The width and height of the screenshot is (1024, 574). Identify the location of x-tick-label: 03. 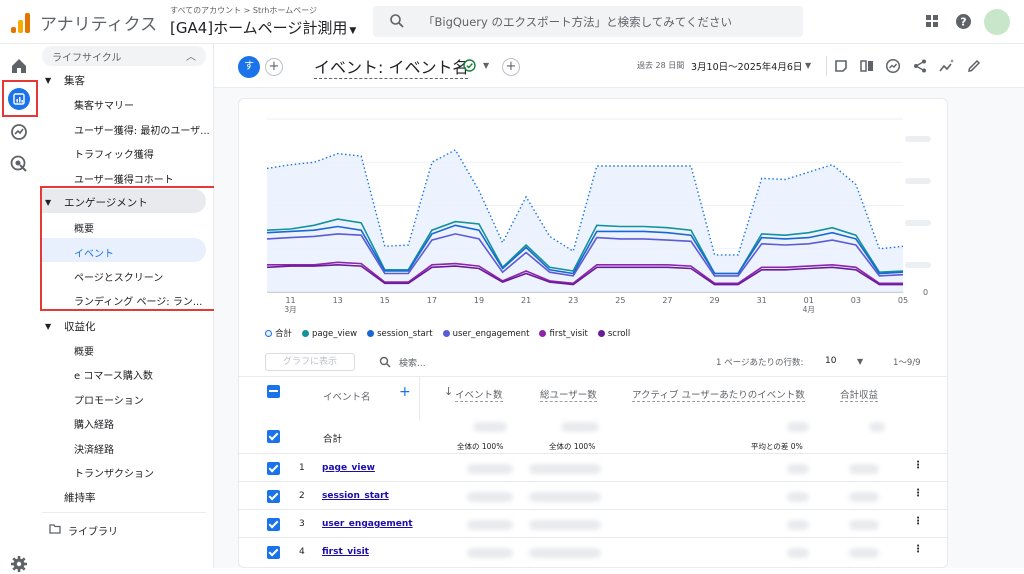
(856, 300).